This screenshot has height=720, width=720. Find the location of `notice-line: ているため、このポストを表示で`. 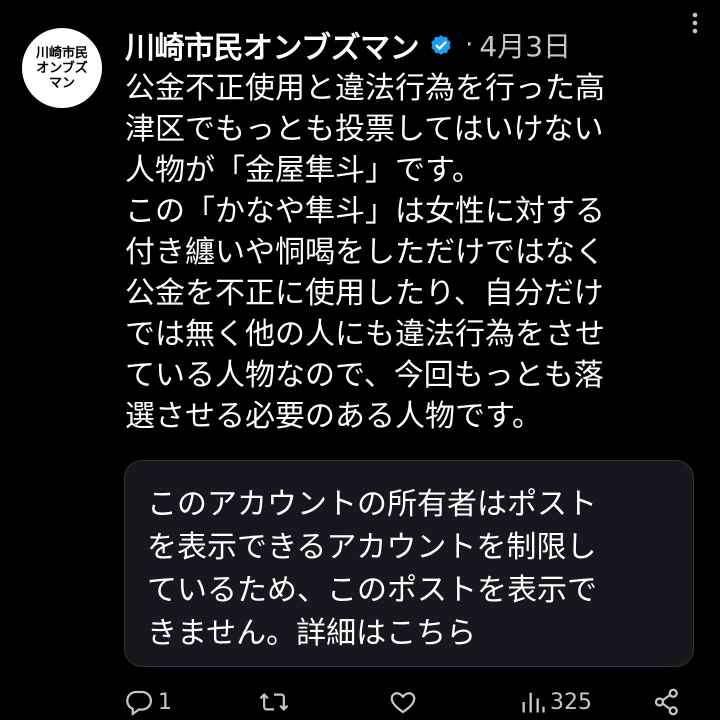

notice-line: ているため、このポストを表示で is located at coordinates (372, 590).